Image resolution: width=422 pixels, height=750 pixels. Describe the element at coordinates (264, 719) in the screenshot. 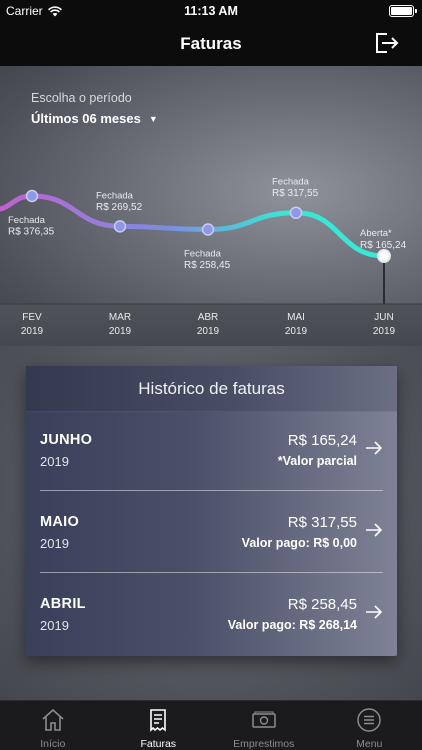

I see `money-icon` at that location.